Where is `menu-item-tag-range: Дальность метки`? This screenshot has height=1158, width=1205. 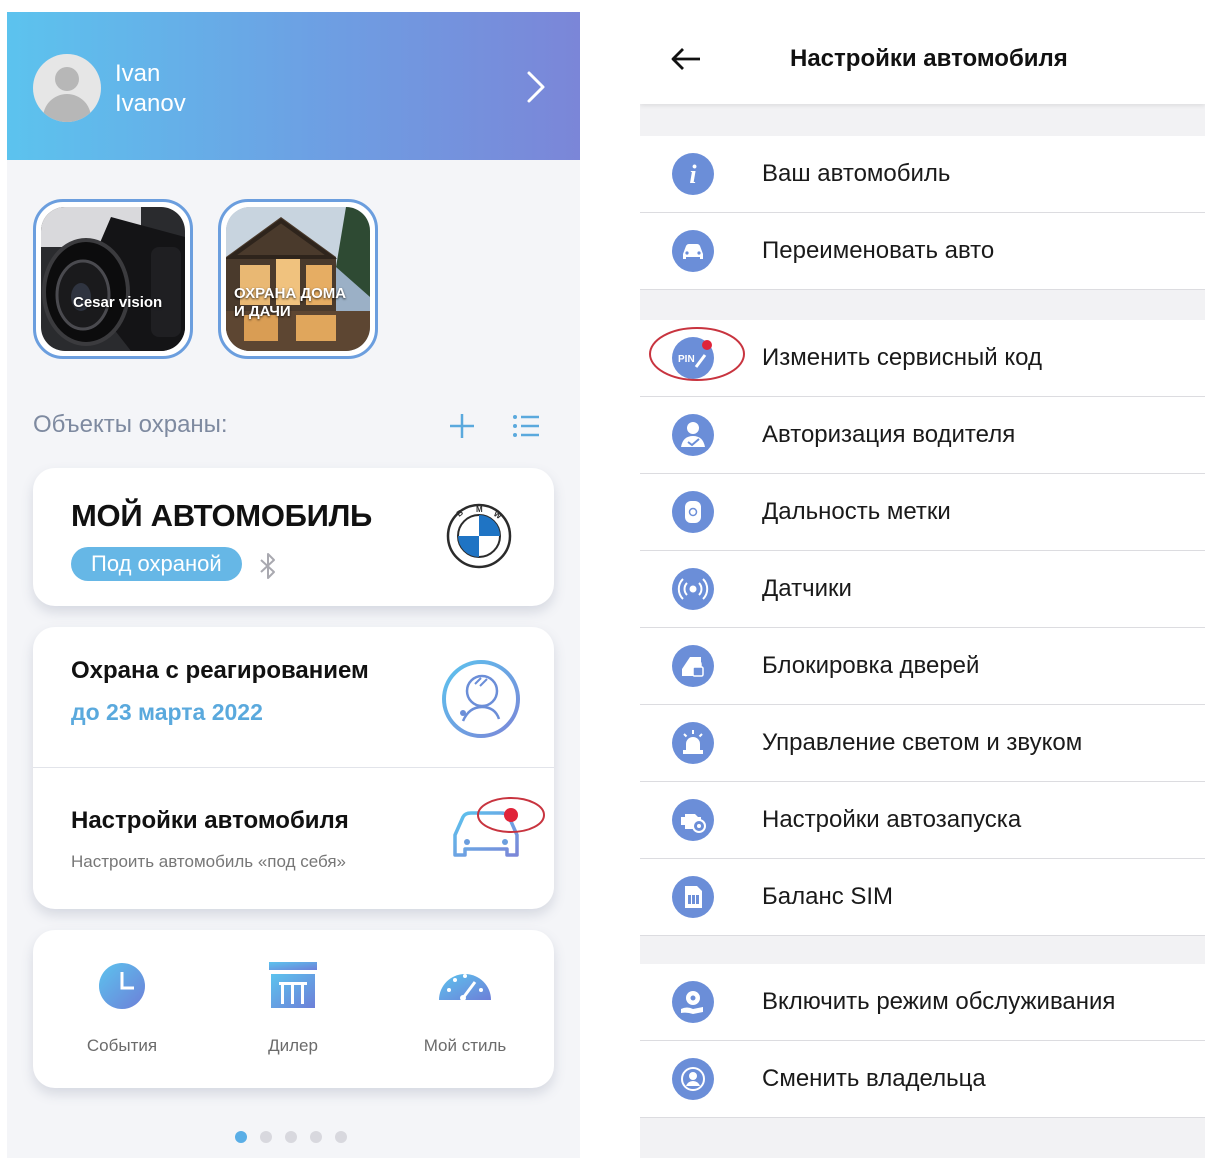
menu-item-tag-range: Дальность метки is located at coordinates (922, 512).